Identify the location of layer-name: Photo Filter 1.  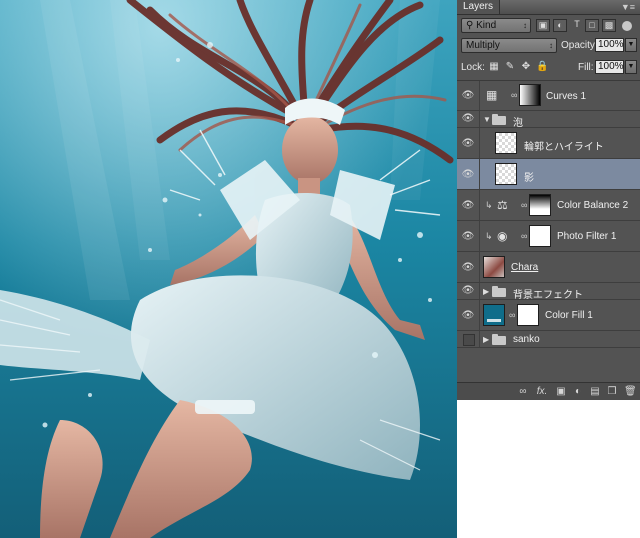
(587, 236).